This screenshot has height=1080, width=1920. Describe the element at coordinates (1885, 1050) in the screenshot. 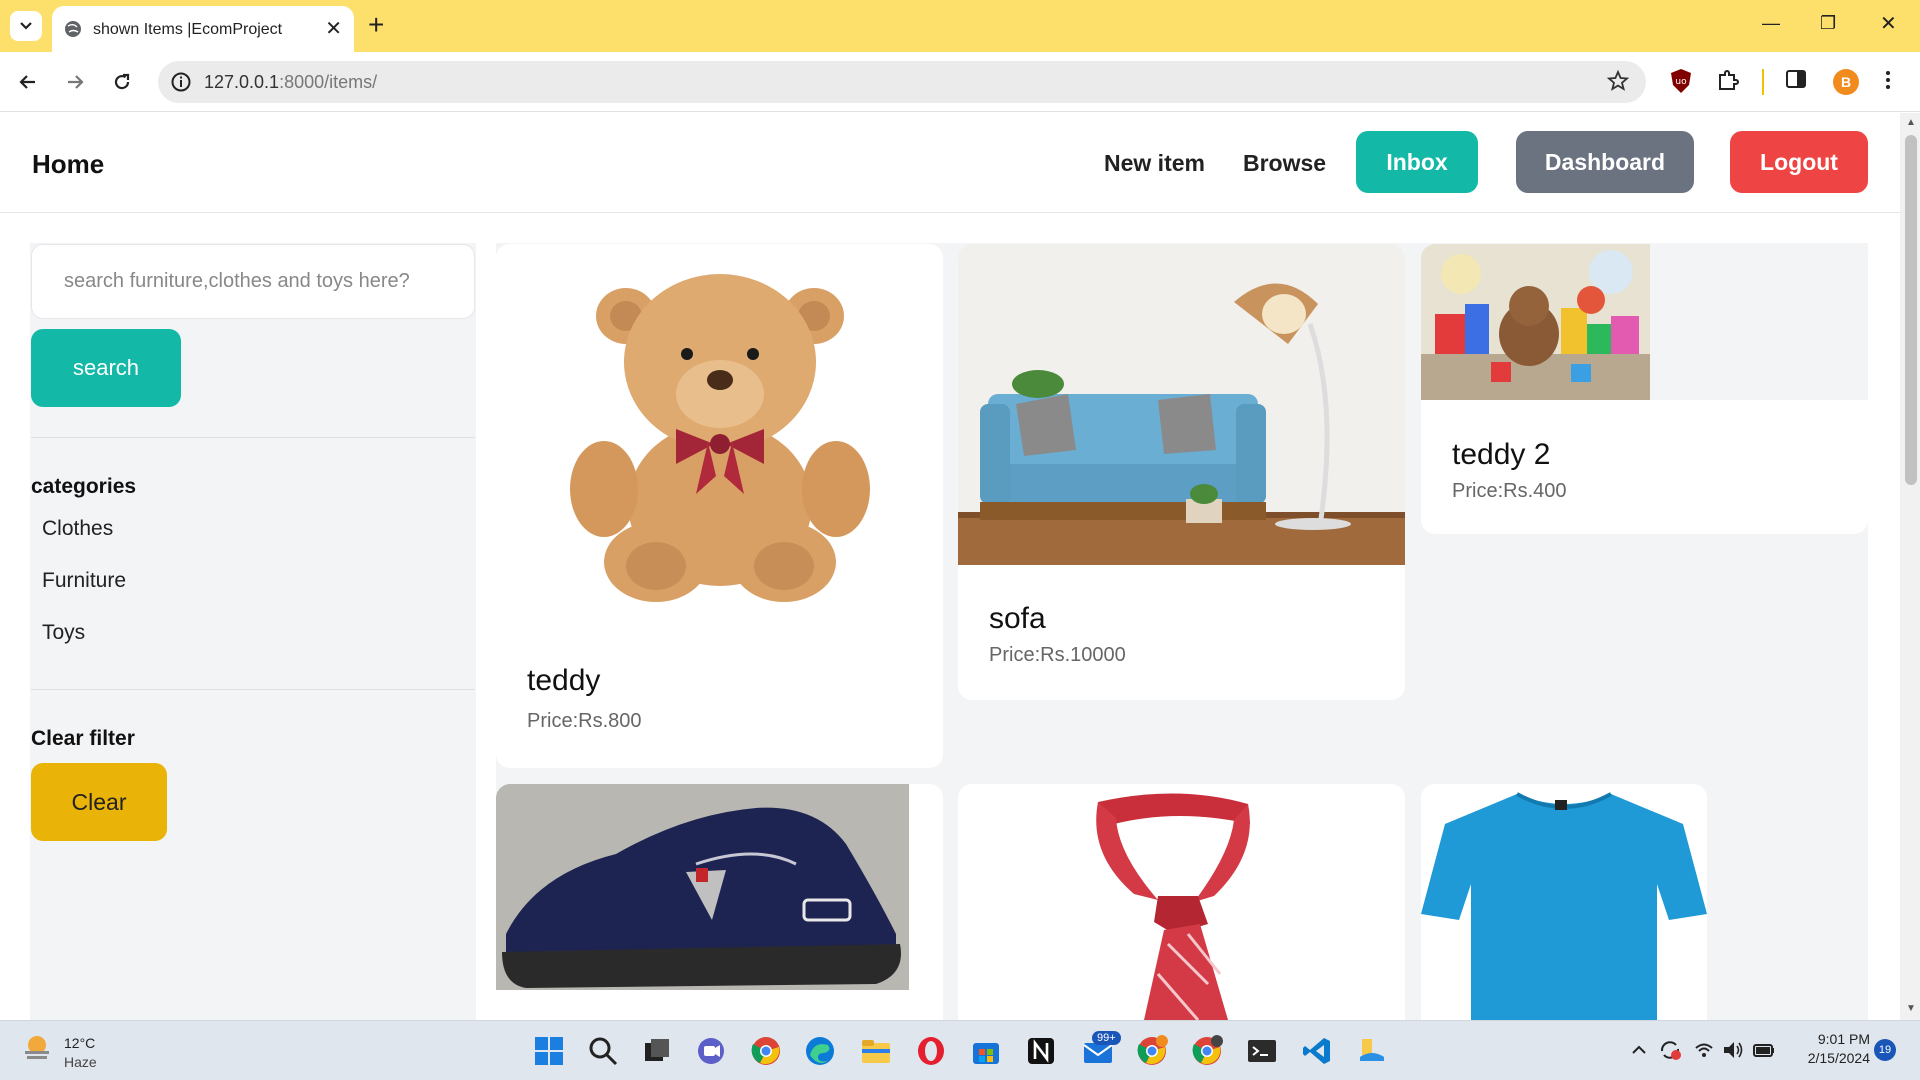

I see `notification-count: 19` at that location.